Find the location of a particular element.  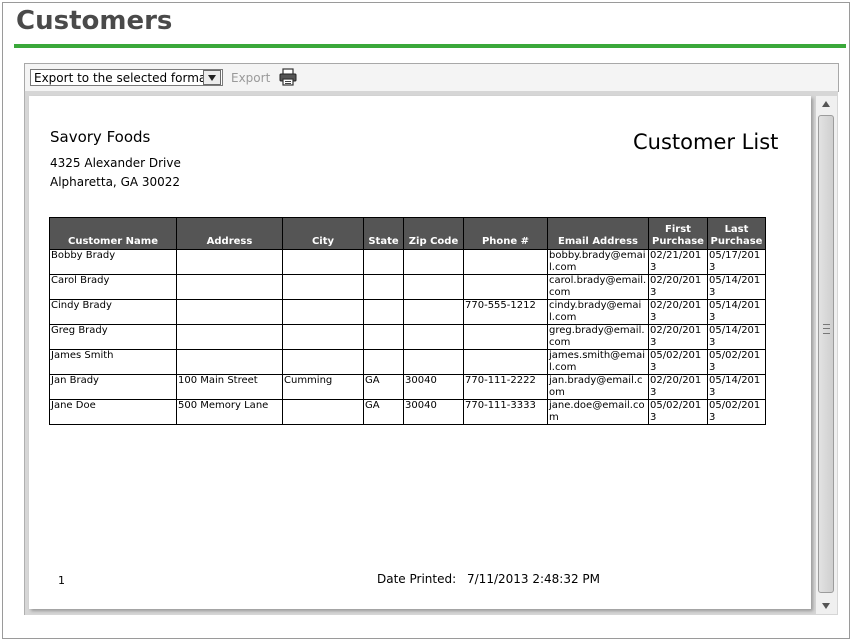

table-cell: 500 Memory Lane is located at coordinates (229, 412).